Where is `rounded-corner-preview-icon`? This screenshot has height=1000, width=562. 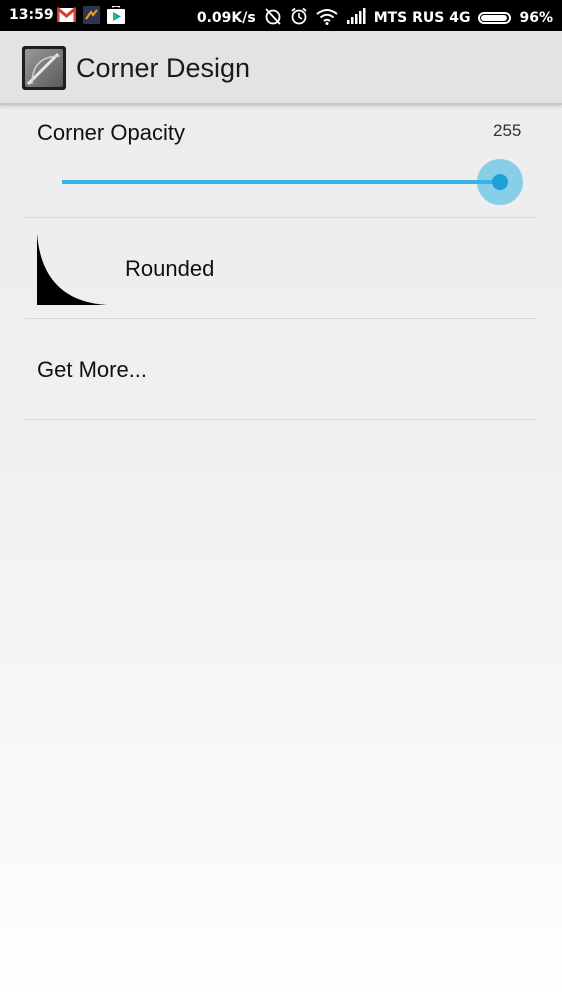 rounded-corner-preview-icon is located at coordinates (72, 269).